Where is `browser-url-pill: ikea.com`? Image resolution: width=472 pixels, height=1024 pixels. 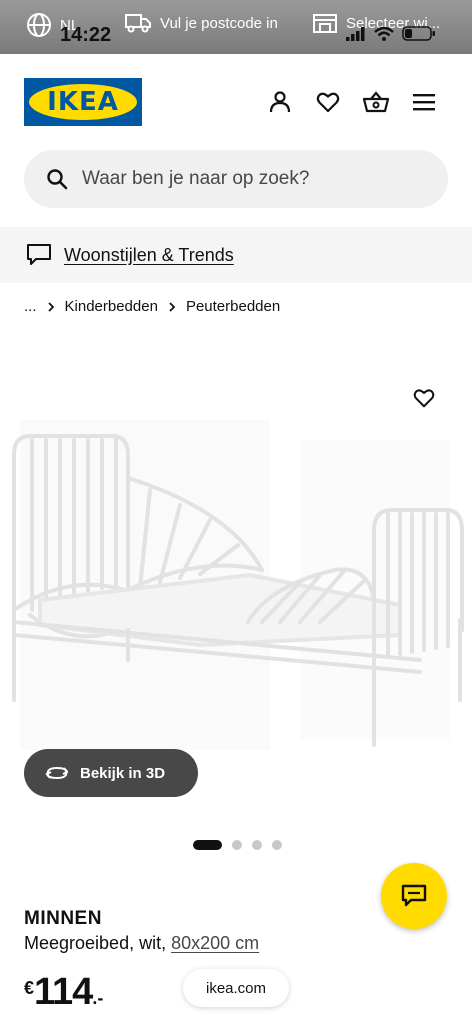 browser-url-pill: ikea.com is located at coordinates (236, 988).